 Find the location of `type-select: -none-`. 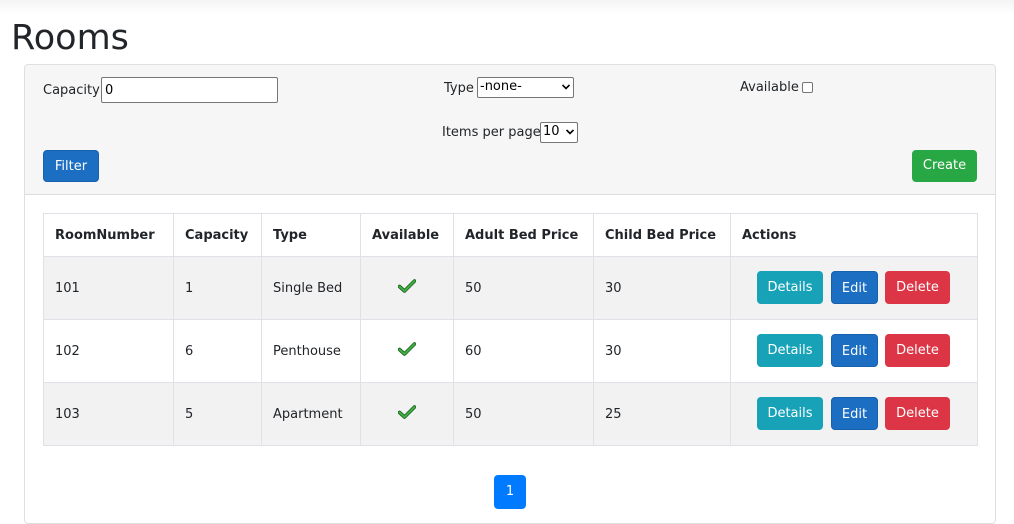

type-select: -none- is located at coordinates (525, 87).